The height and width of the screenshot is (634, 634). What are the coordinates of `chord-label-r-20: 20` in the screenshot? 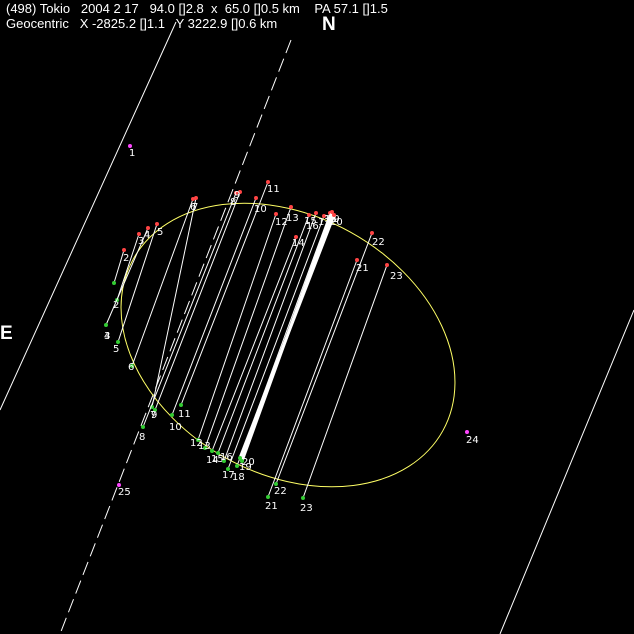 It's located at (248, 462).